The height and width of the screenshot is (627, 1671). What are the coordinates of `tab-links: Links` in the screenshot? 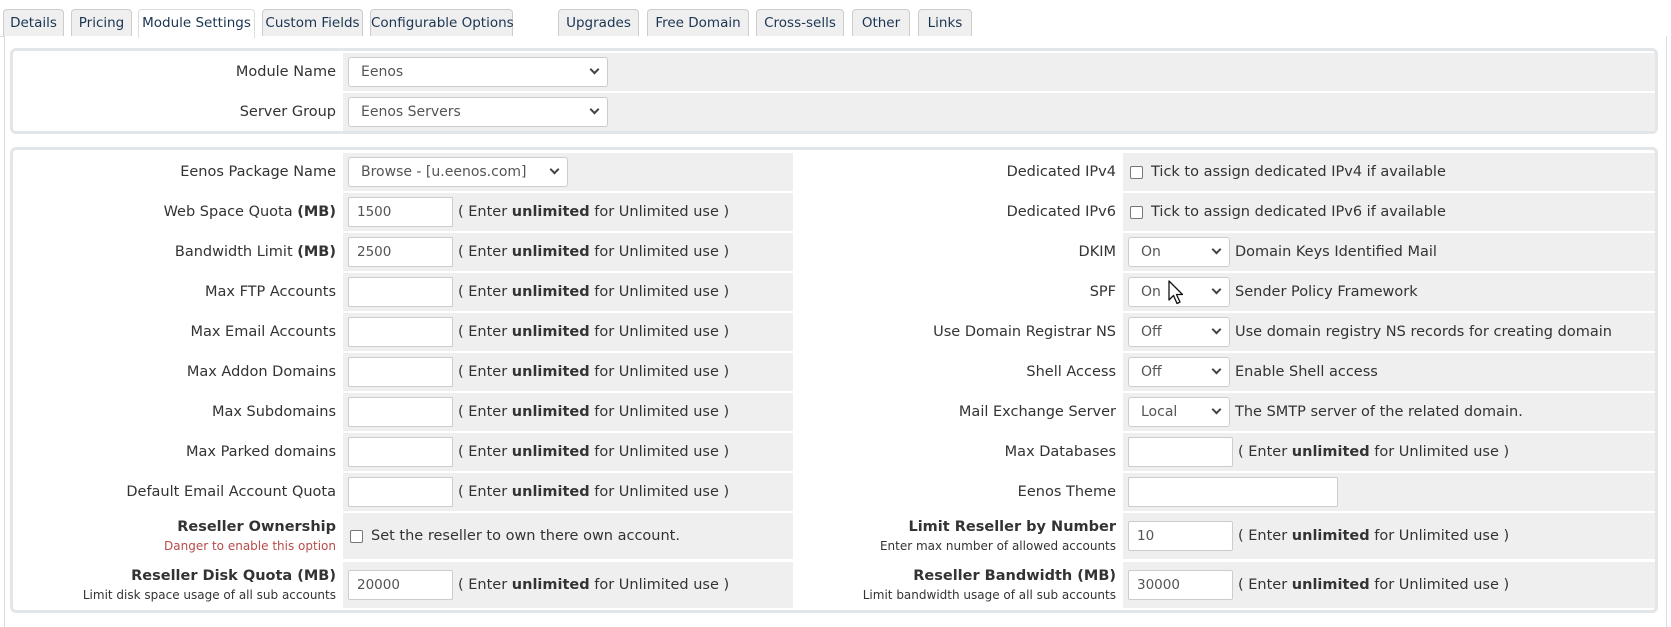 It's located at (945, 23).